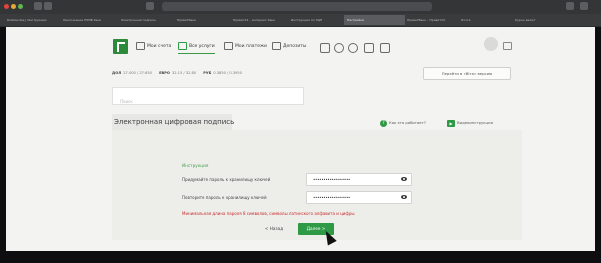 This screenshot has width=601, height=263. I want to click on list-icon, so click(182, 45).